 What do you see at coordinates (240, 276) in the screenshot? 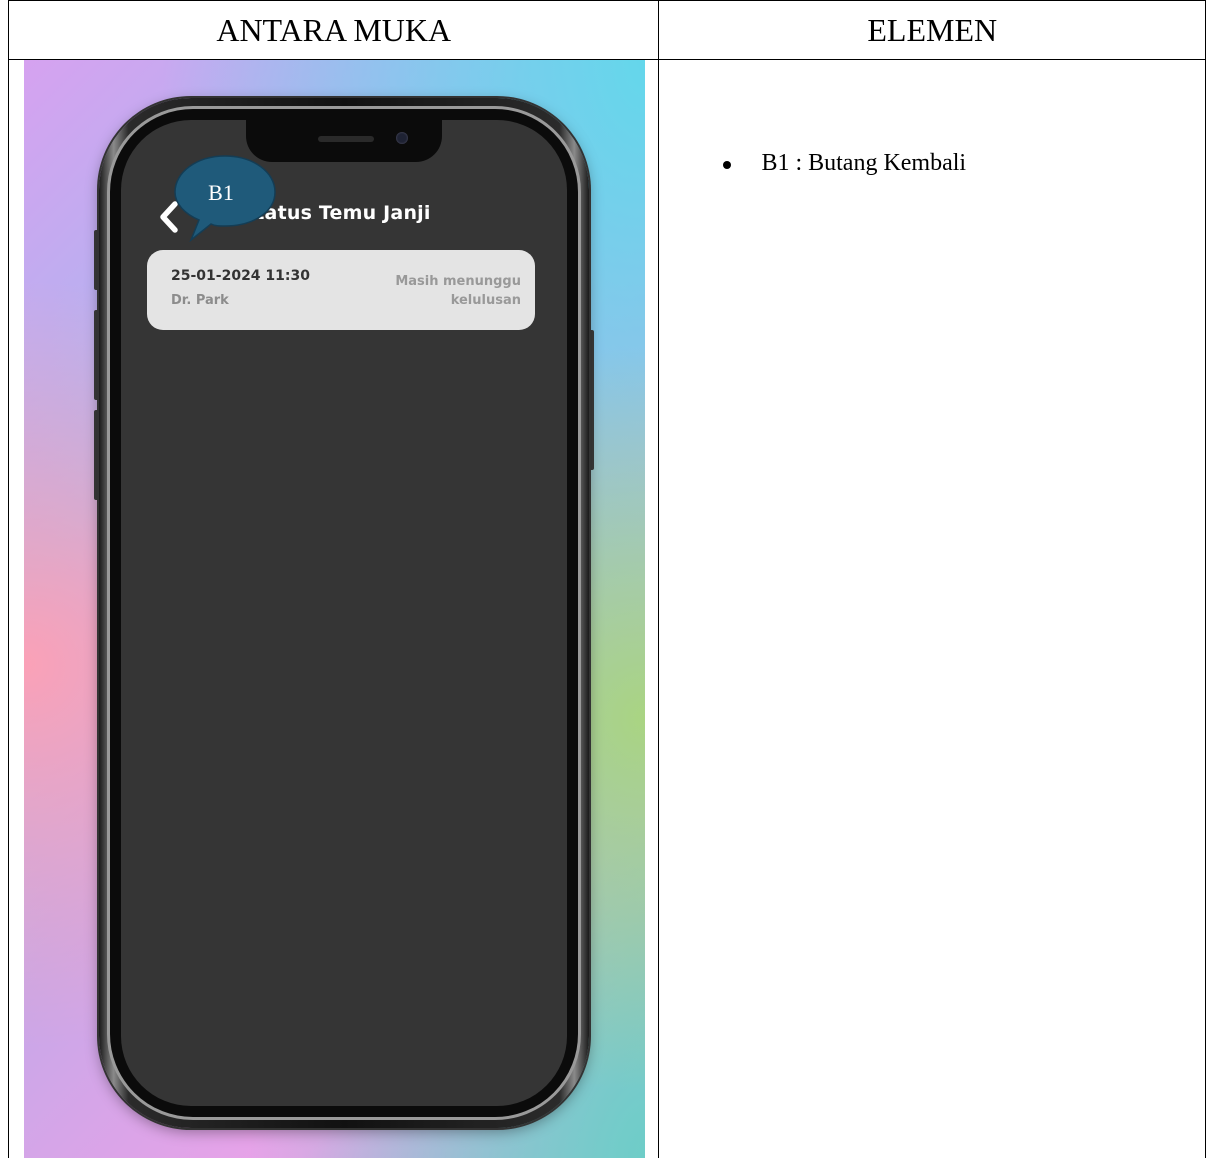
I see `appointment-datetime: 25-01-2024 11:30` at bounding box center [240, 276].